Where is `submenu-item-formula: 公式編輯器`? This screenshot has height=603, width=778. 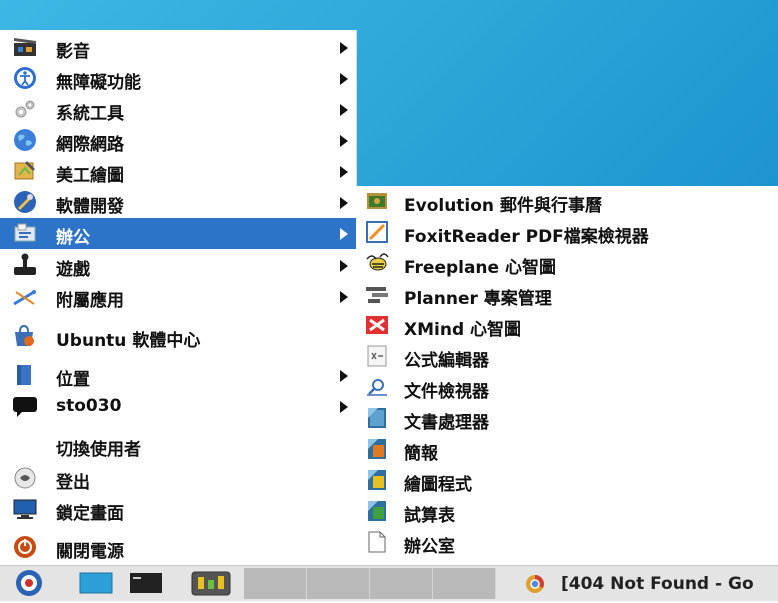
submenu-item-formula: 公式編輯器 is located at coordinates (567, 356).